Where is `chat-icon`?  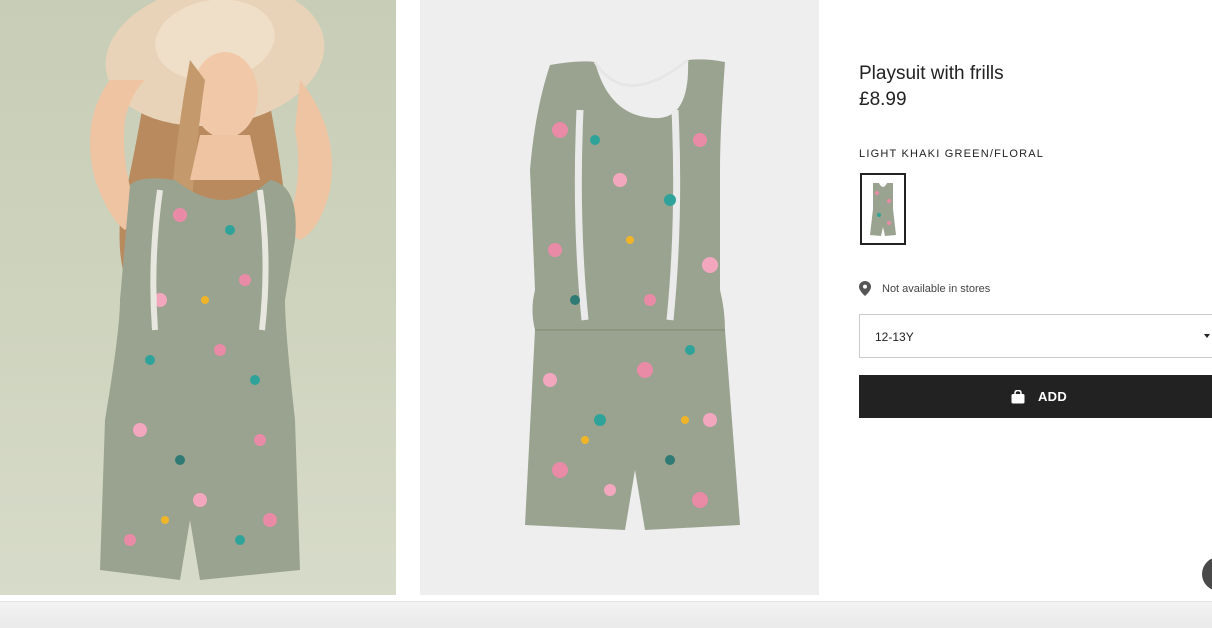
chat-icon is located at coordinates (1207, 574).